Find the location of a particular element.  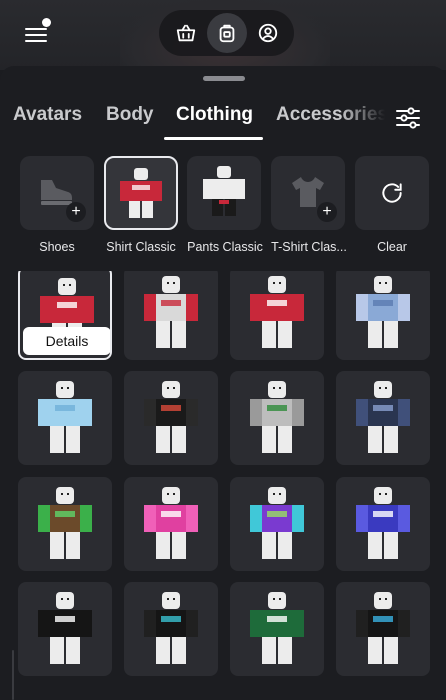

shirt-thumbnail is located at coordinates (141, 193).